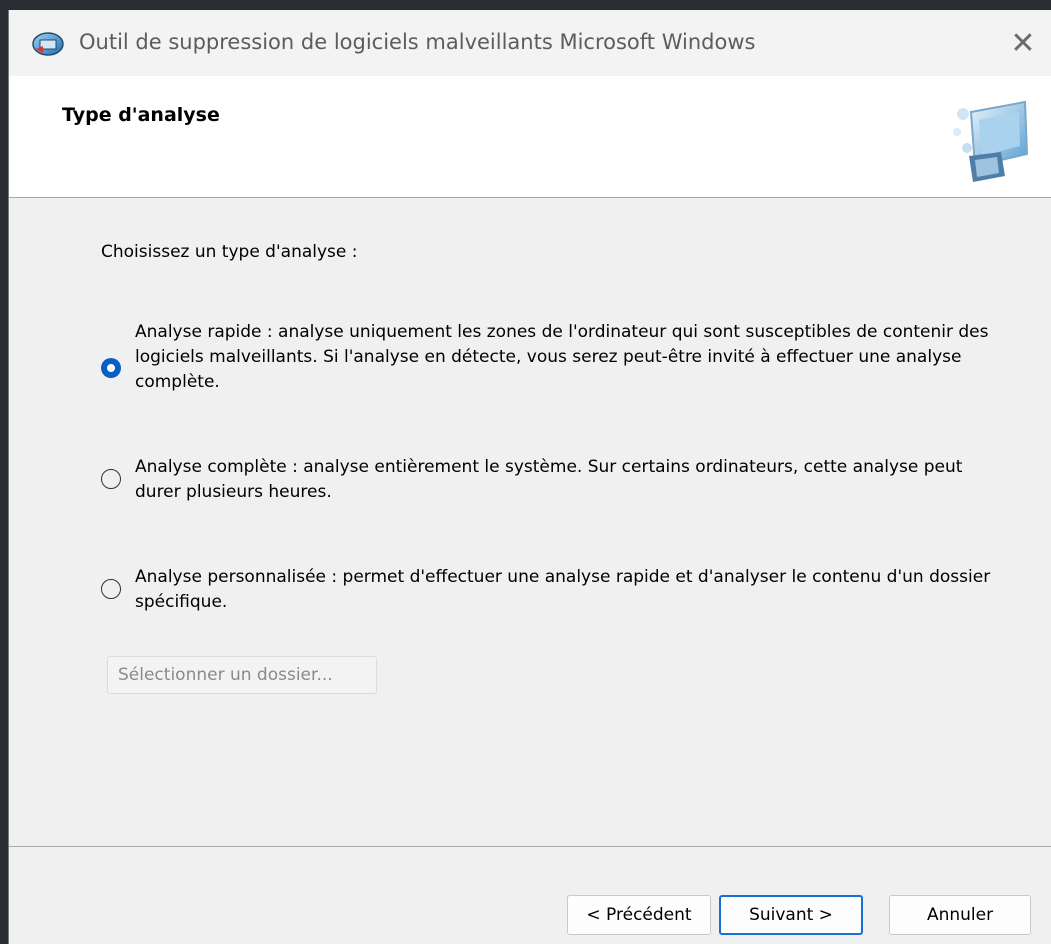  Describe the element at coordinates (530, 846) in the screenshot. I see `footer-divider` at that location.